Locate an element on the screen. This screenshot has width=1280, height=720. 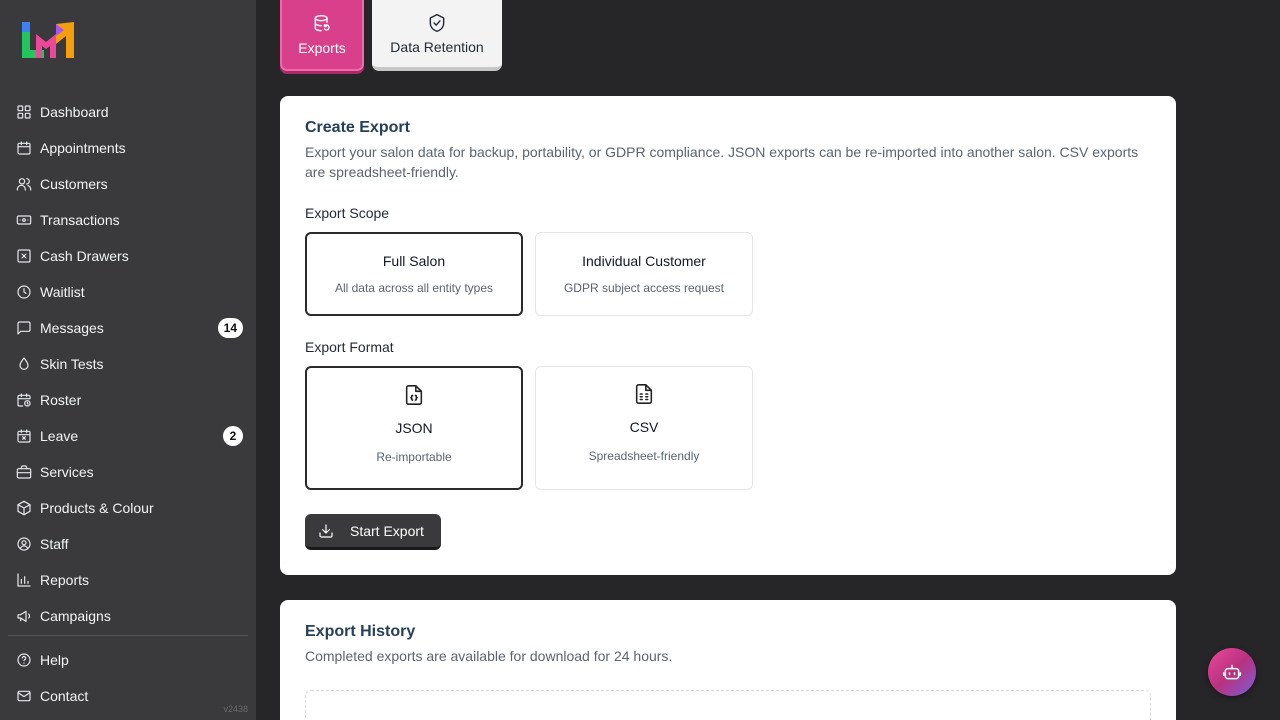
sidebar-item-label: Staff is located at coordinates (54, 544).